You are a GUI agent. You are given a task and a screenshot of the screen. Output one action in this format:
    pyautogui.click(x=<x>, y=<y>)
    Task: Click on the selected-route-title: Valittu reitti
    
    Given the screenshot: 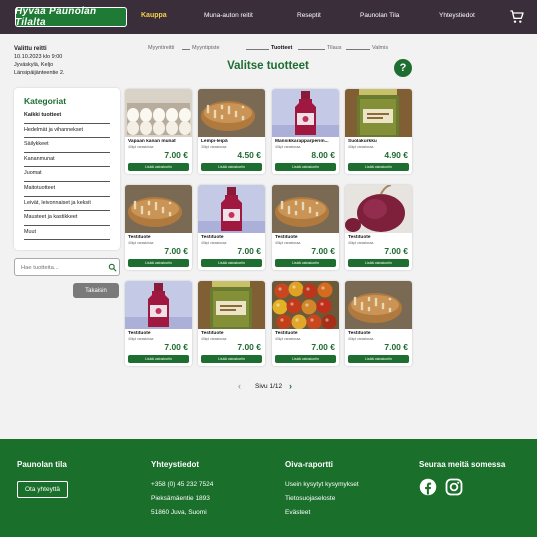 What is the action you would take?
    pyautogui.click(x=30, y=49)
    